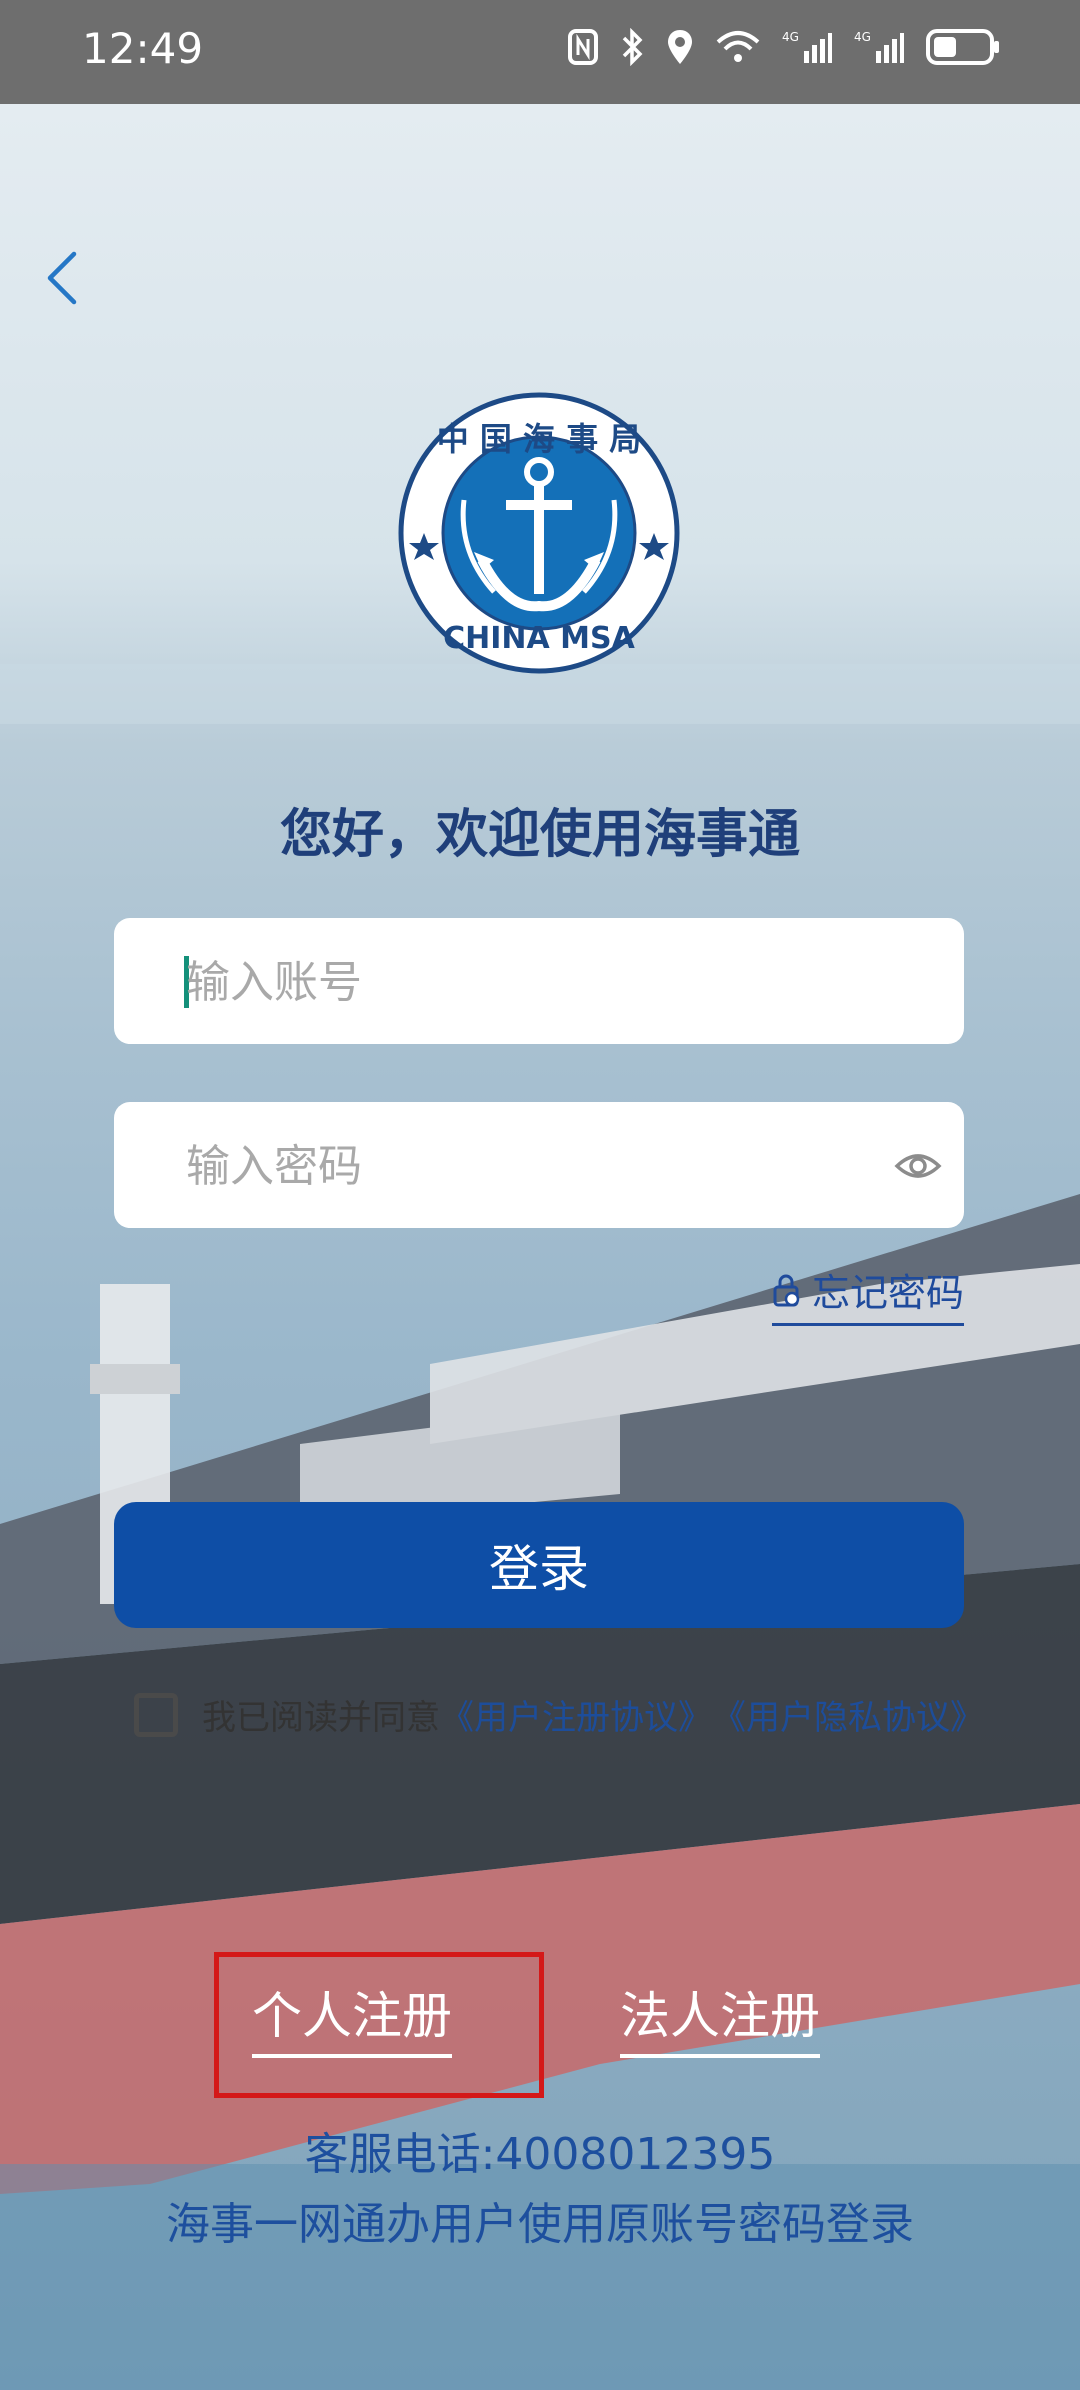 This screenshot has height=2390, width=1080. What do you see at coordinates (539, 1565) in the screenshot?
I see `login-button: 登录` at bounding box center [539, 1565].